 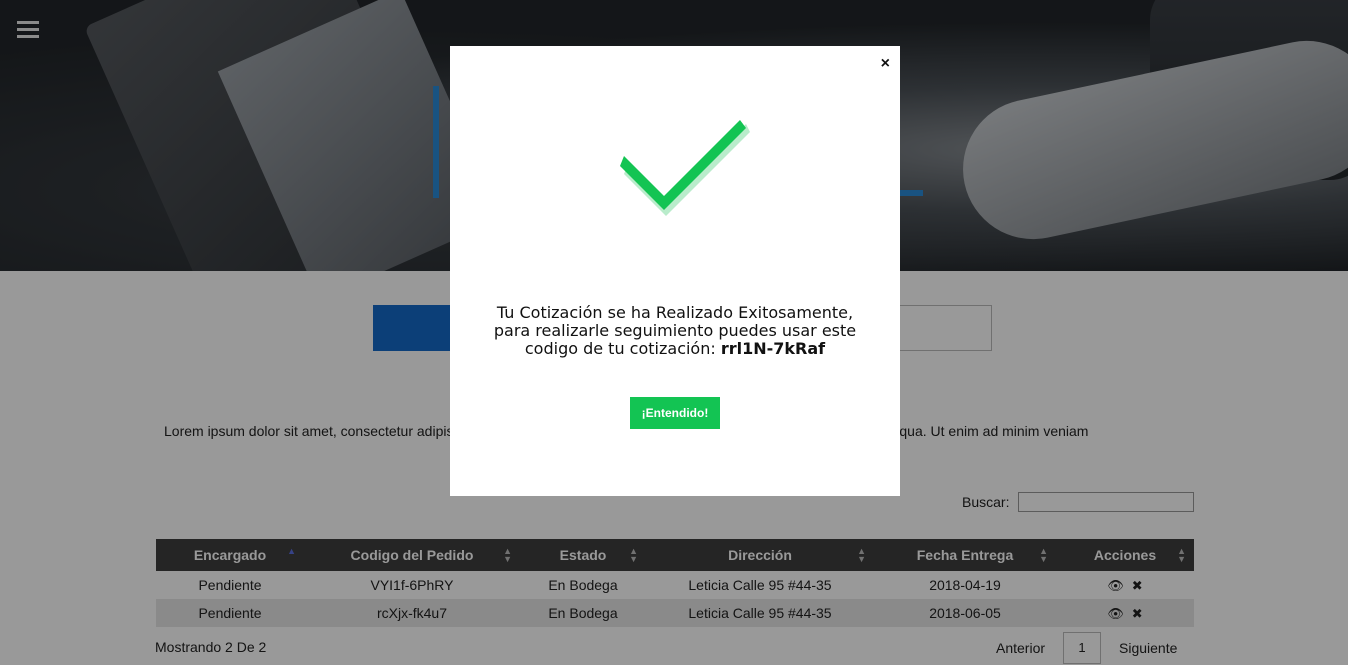 What do you see at coordinates (685, 168) in the screenshot?
I see `checkmark-icon` at bounding box center [685, 168].